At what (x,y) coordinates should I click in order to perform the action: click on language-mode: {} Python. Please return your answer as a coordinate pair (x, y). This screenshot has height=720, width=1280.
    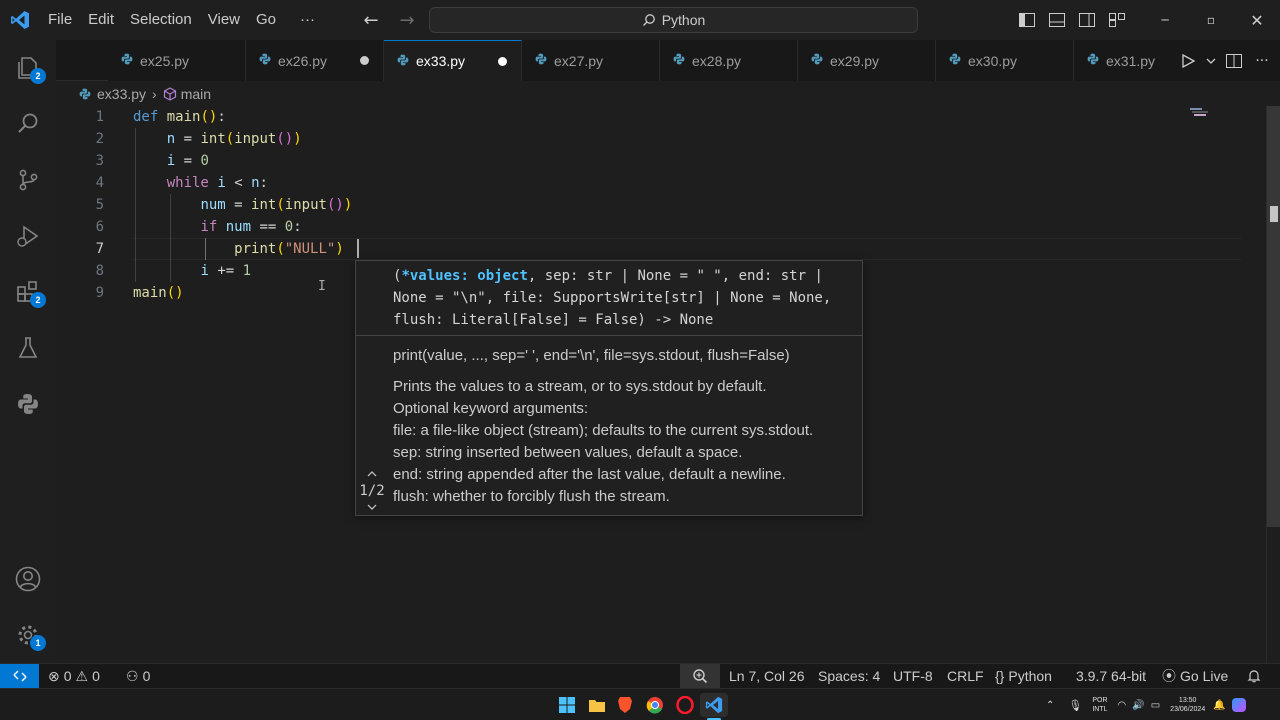
    Looking at the image, I should click on (1023, 676).